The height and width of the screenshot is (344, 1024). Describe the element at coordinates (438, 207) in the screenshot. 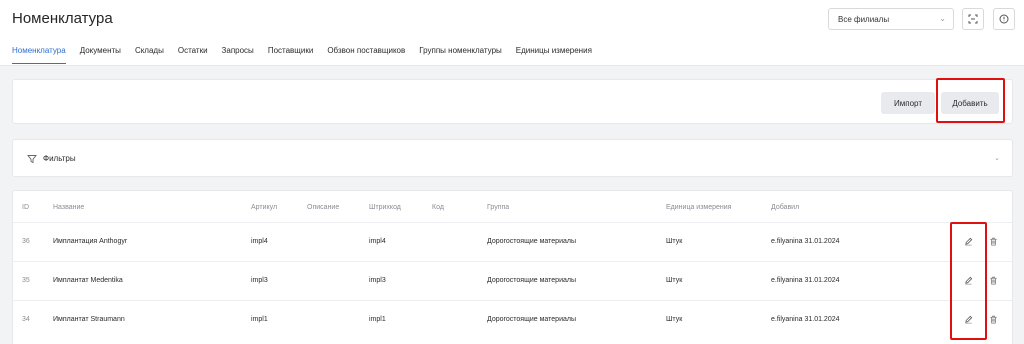

I see `column-header-code: Код` at that location.